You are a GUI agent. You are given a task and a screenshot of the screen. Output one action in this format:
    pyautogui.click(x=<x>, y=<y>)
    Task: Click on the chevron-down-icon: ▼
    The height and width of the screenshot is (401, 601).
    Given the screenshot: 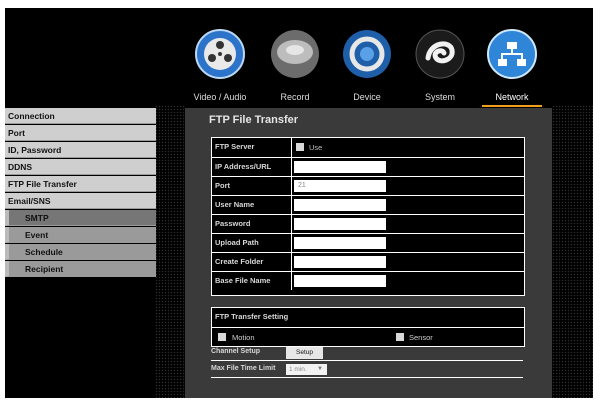 What is the action you would take?
    pyautogui.click(x=320, y=369)
    